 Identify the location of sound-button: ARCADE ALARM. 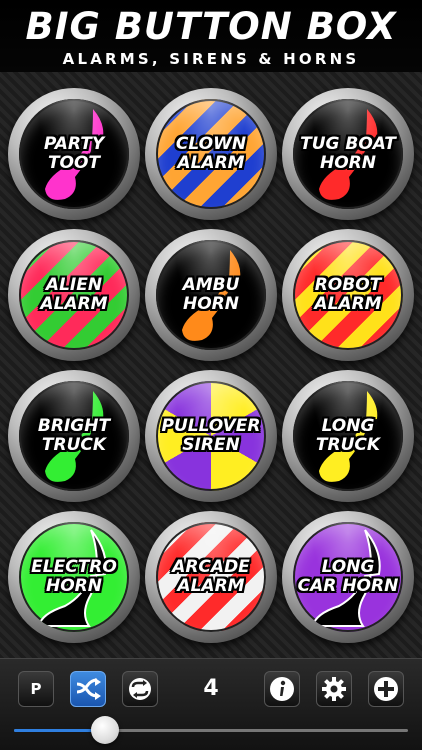
(211, 577).